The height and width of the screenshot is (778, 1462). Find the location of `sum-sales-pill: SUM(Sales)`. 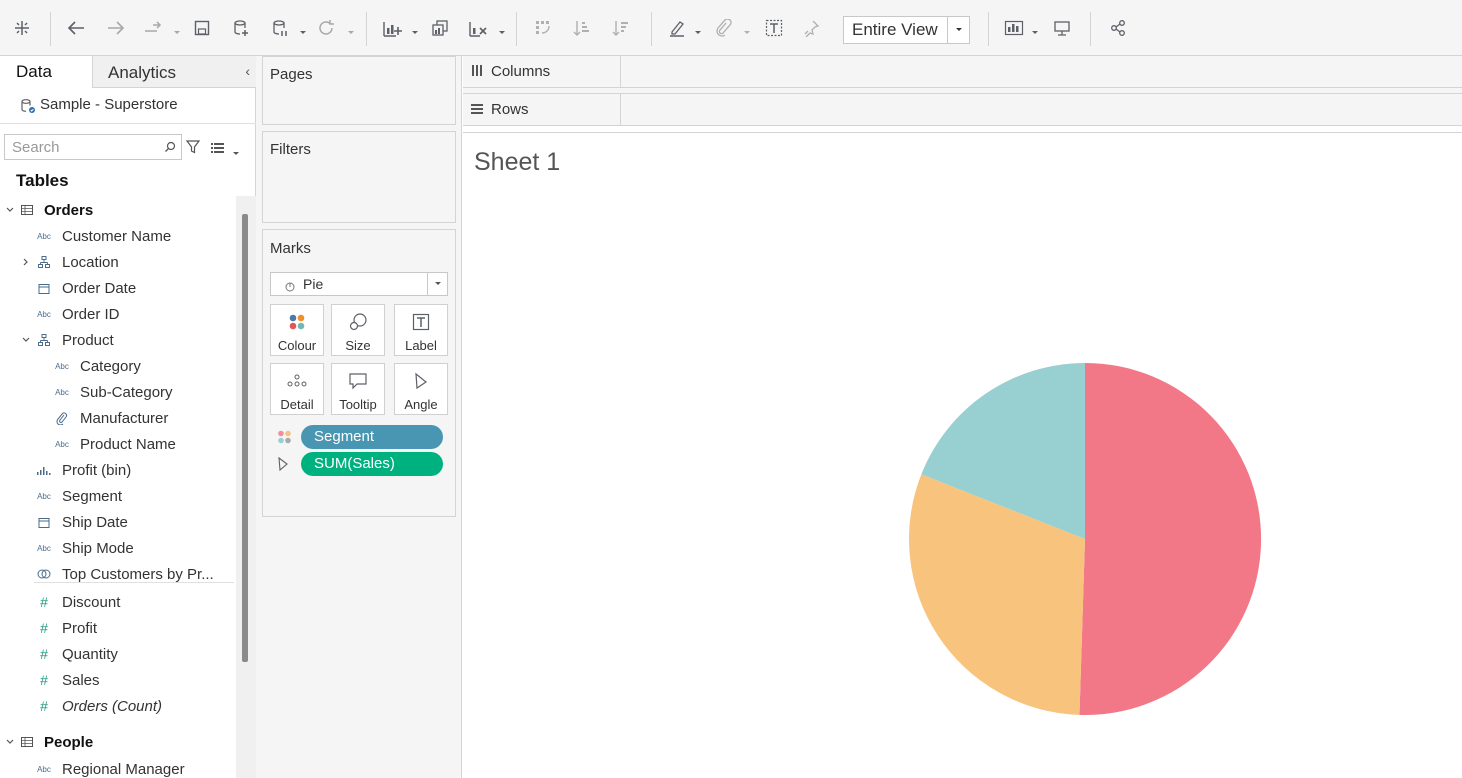

sum-sales-pill: SUM(Sales) is located at coordinates (372, 464).